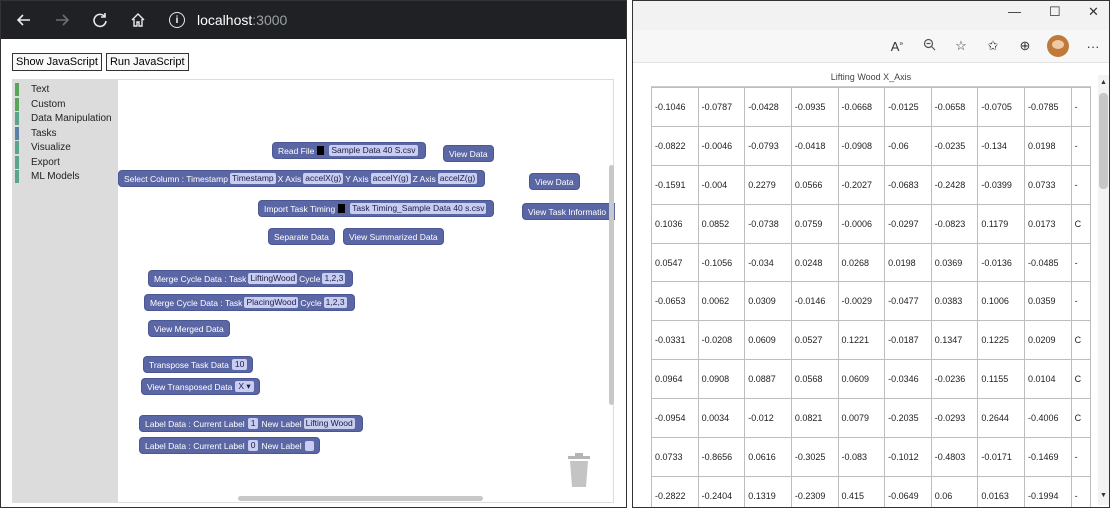  Describe the element at coordinates (468, 153) in the screenshot. I see `view-data-block-1: View Data` at that location.